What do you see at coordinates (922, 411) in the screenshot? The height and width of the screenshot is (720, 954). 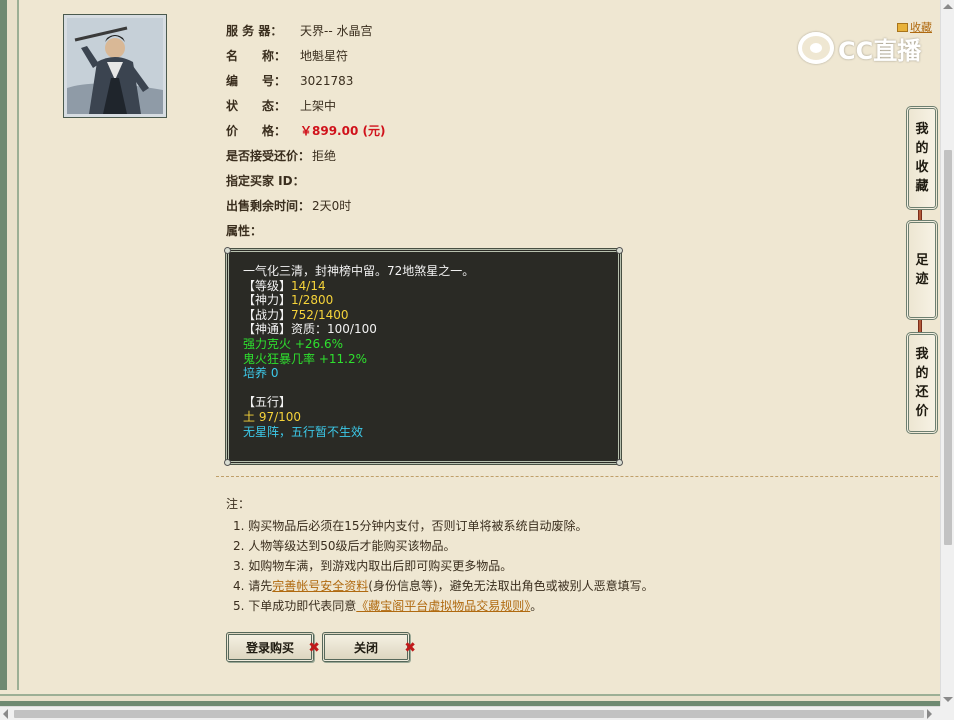 I see `side-tab-char: 价` at bounding box center [922, 411].